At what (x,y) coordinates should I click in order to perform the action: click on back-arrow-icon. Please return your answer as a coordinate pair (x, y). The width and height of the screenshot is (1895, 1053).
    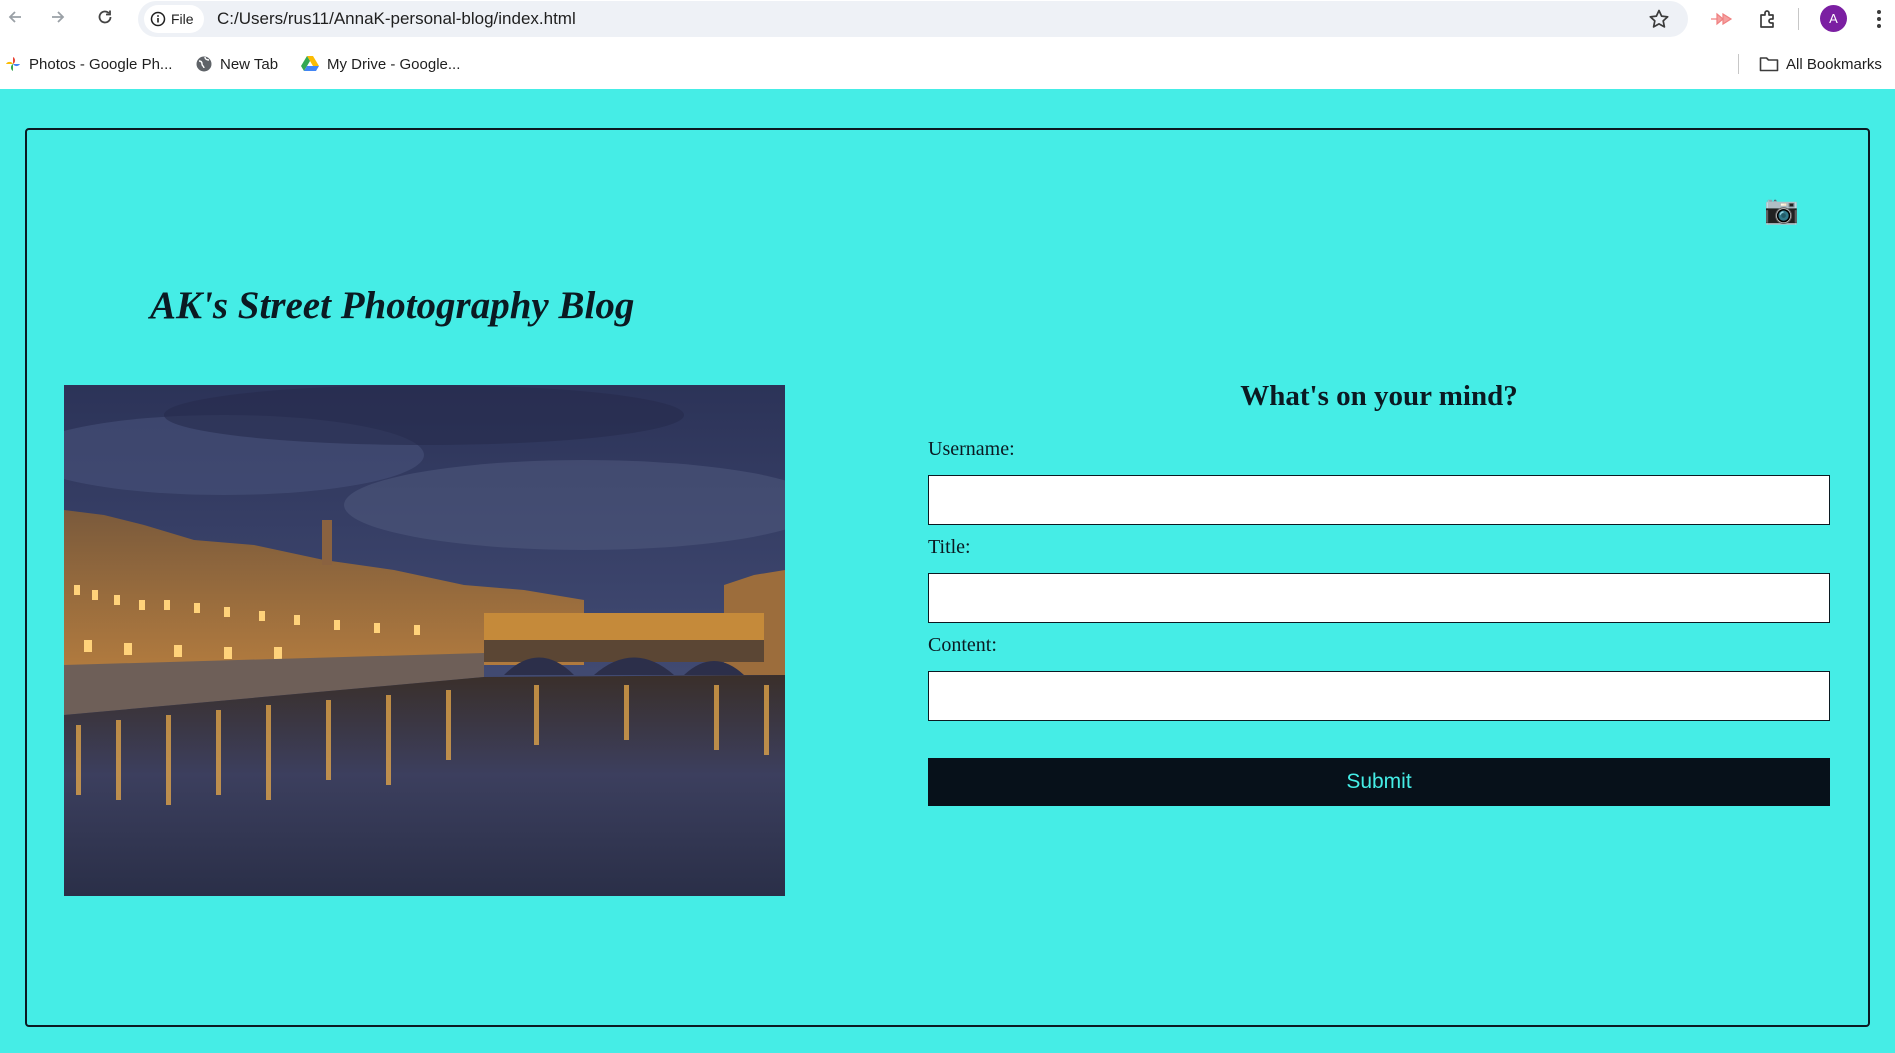
    Looking at the image, I should click on (14, 17).